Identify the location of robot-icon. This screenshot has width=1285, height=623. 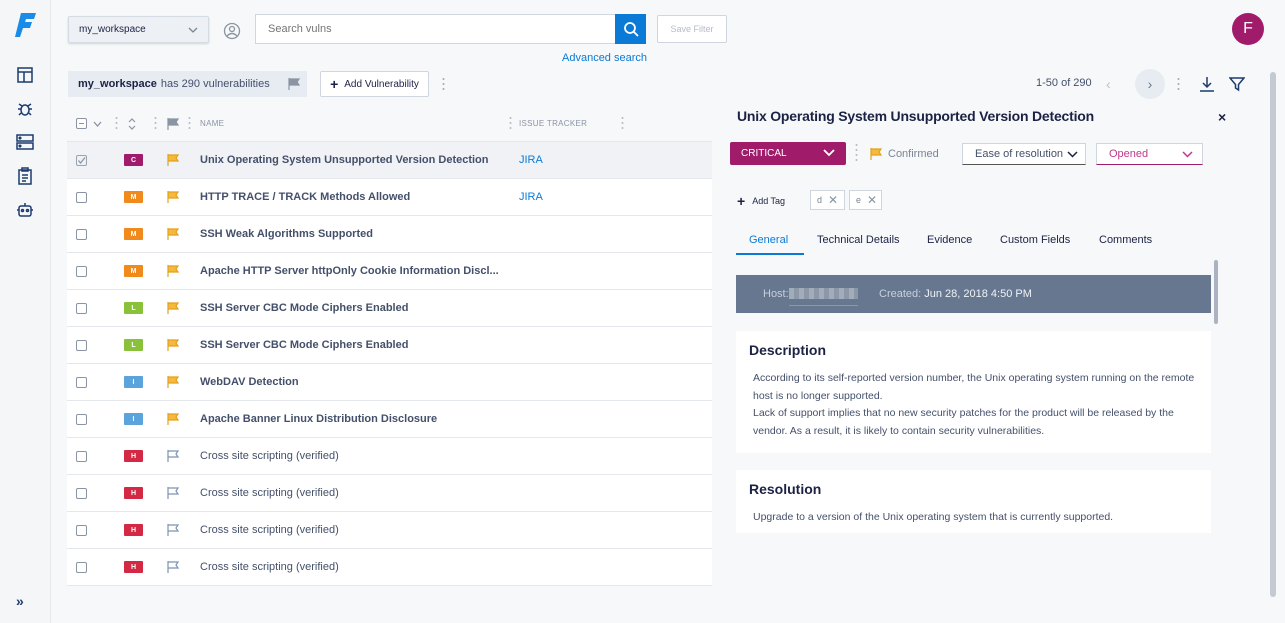
(25, 210).